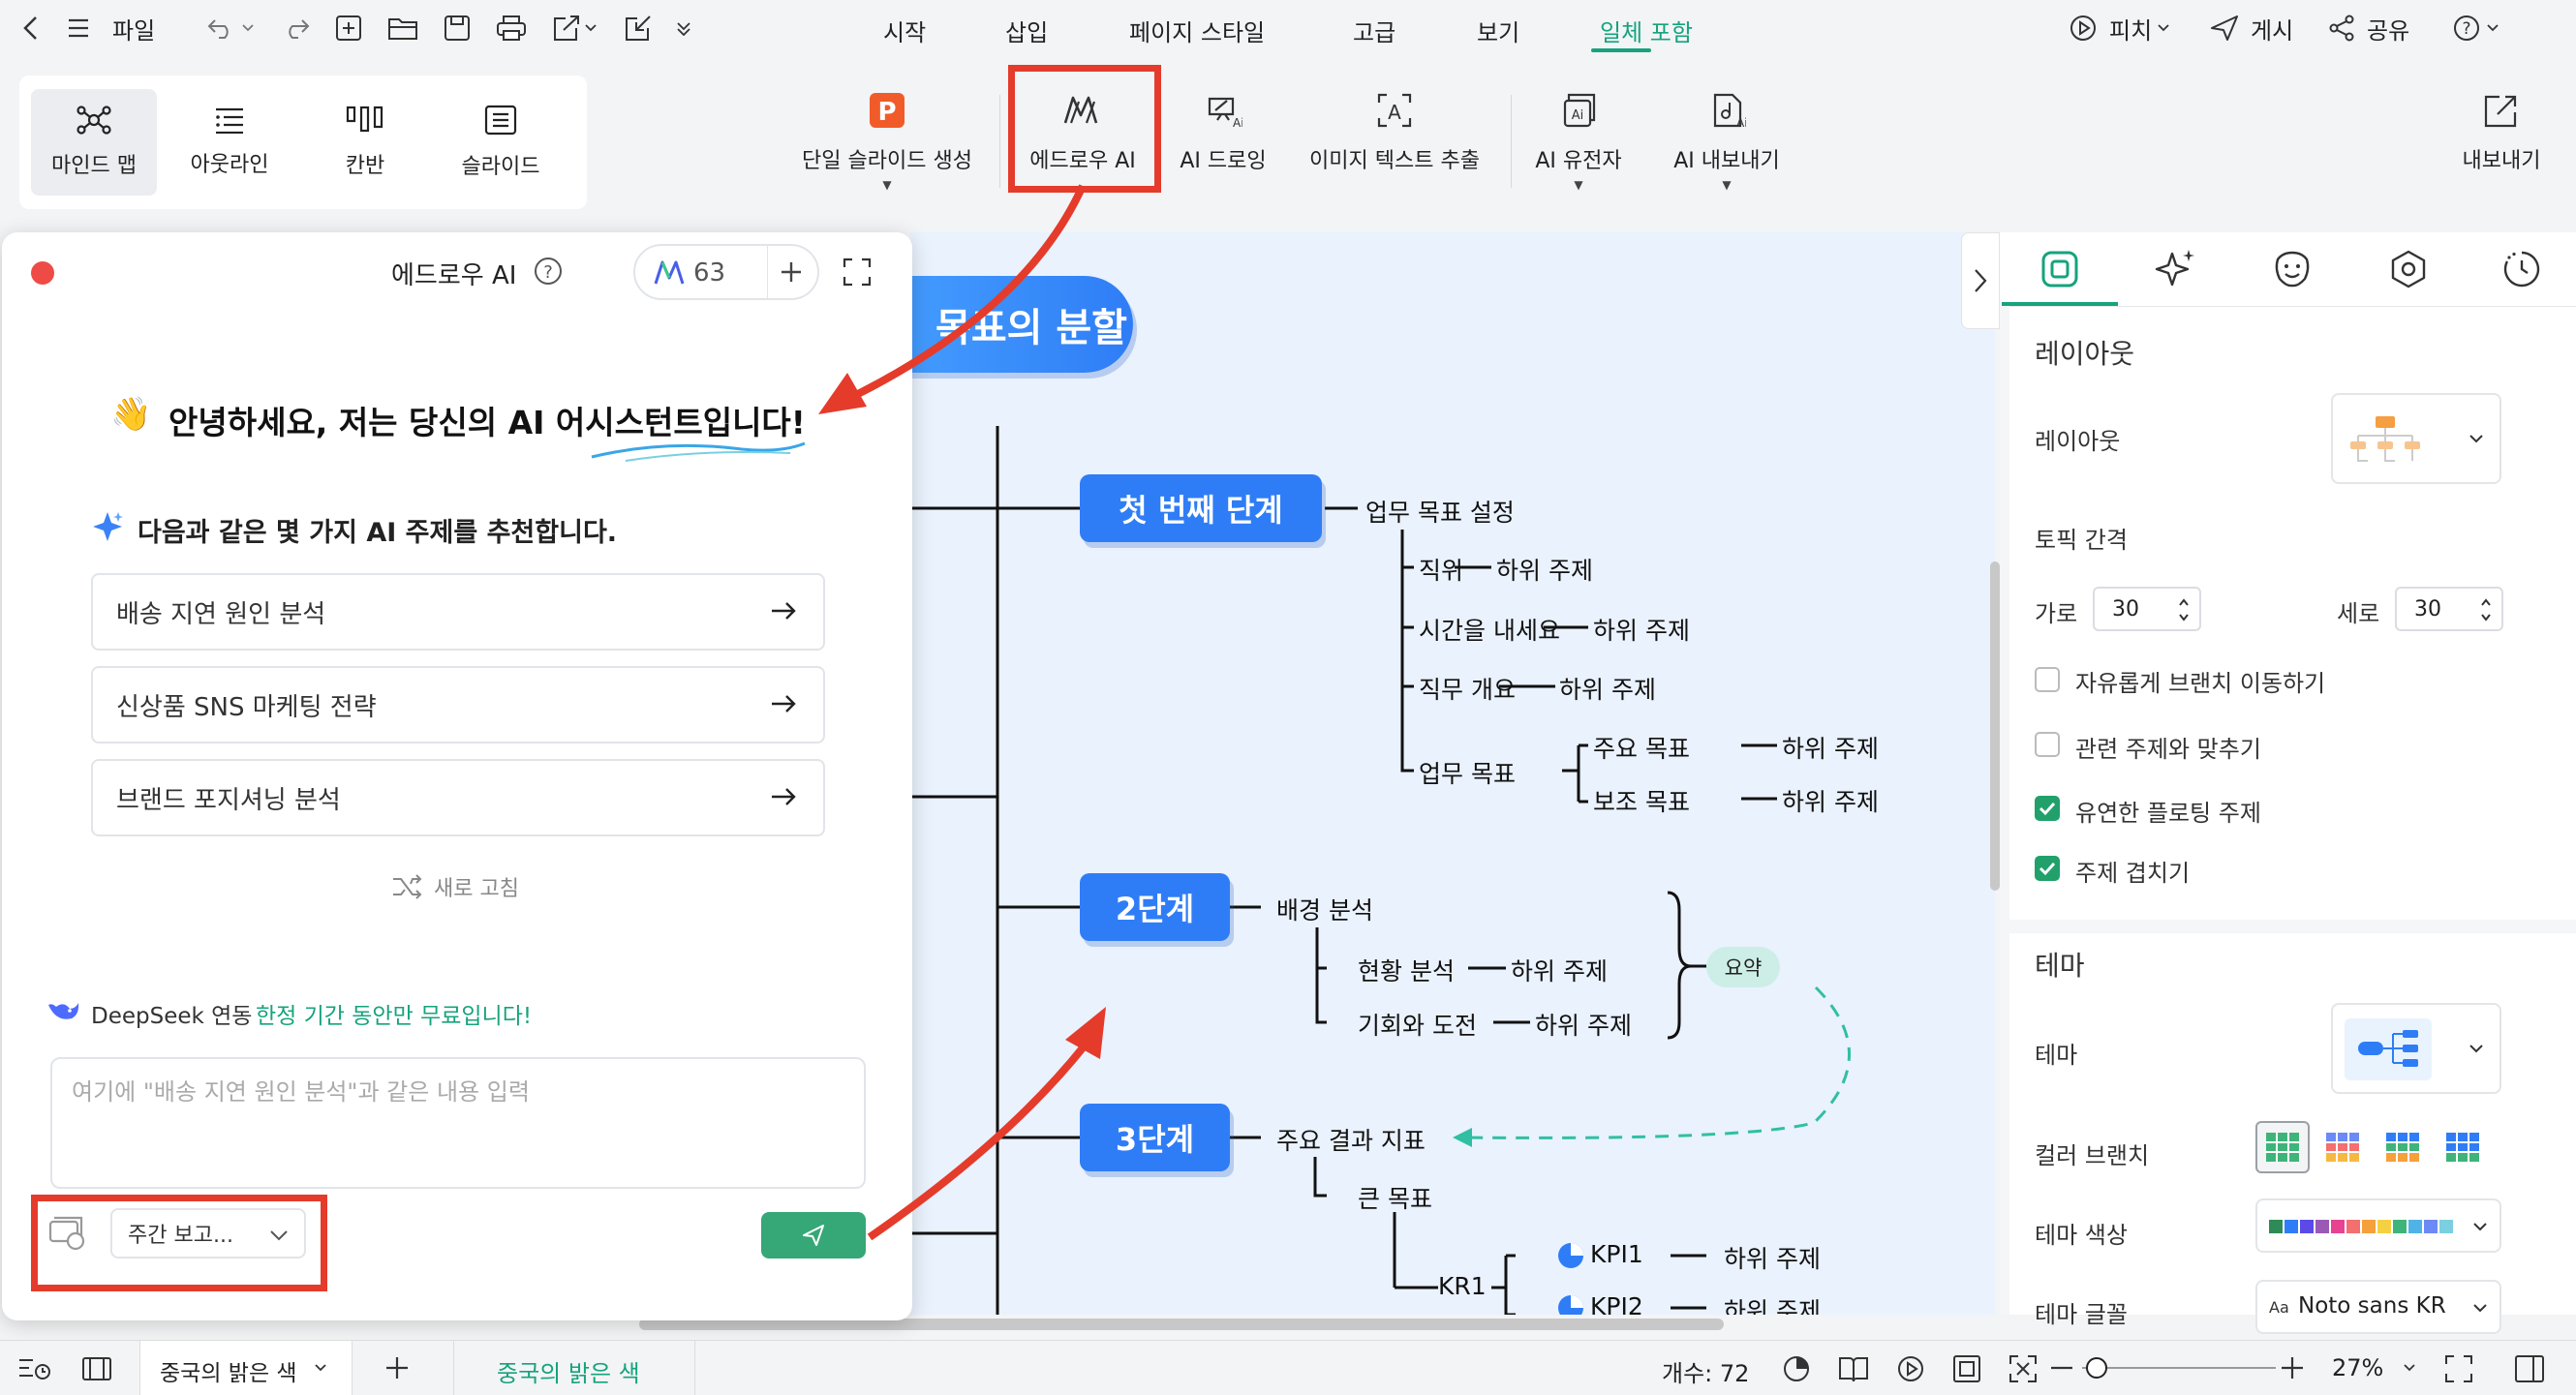 This screenshot has width=2576, height=1395. I want to click on add-page-icon, so click(397, 1367).